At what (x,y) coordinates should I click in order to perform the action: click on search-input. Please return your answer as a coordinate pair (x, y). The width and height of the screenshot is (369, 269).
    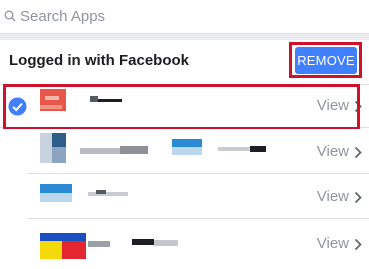
    Looking at the image, I should click on (170, 16).